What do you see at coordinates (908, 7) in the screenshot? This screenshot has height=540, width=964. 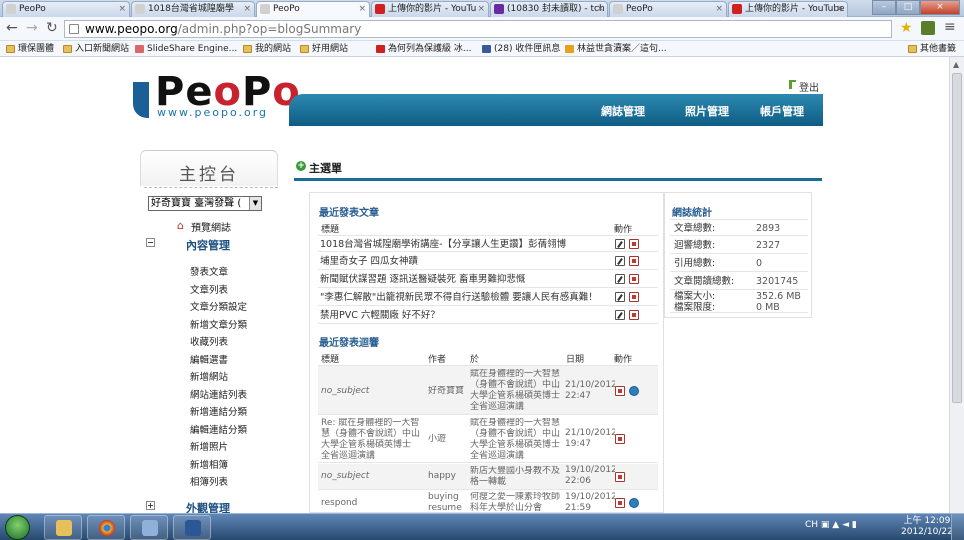 I see `maximize-button: □` at bounding box center [908, 7].